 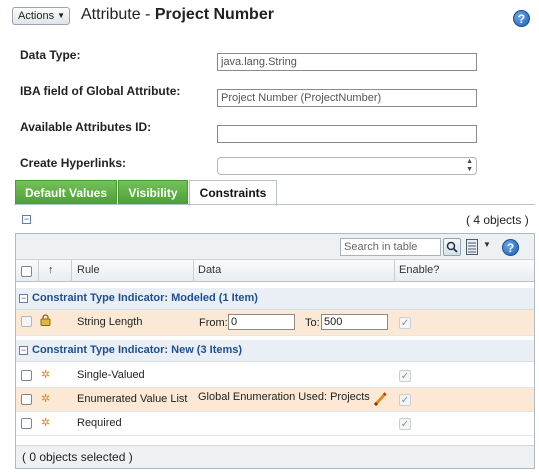 I want to click on select-all-checkbox, so click(x=26, y=271).